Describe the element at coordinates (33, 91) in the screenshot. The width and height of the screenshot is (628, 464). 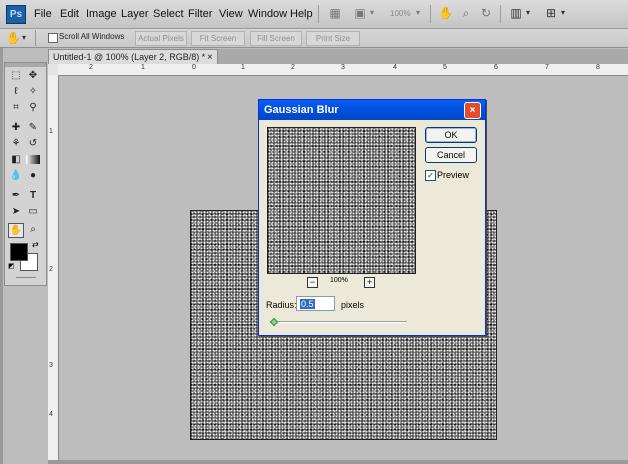
I see `magic-wand-icon: ✧` at that location.